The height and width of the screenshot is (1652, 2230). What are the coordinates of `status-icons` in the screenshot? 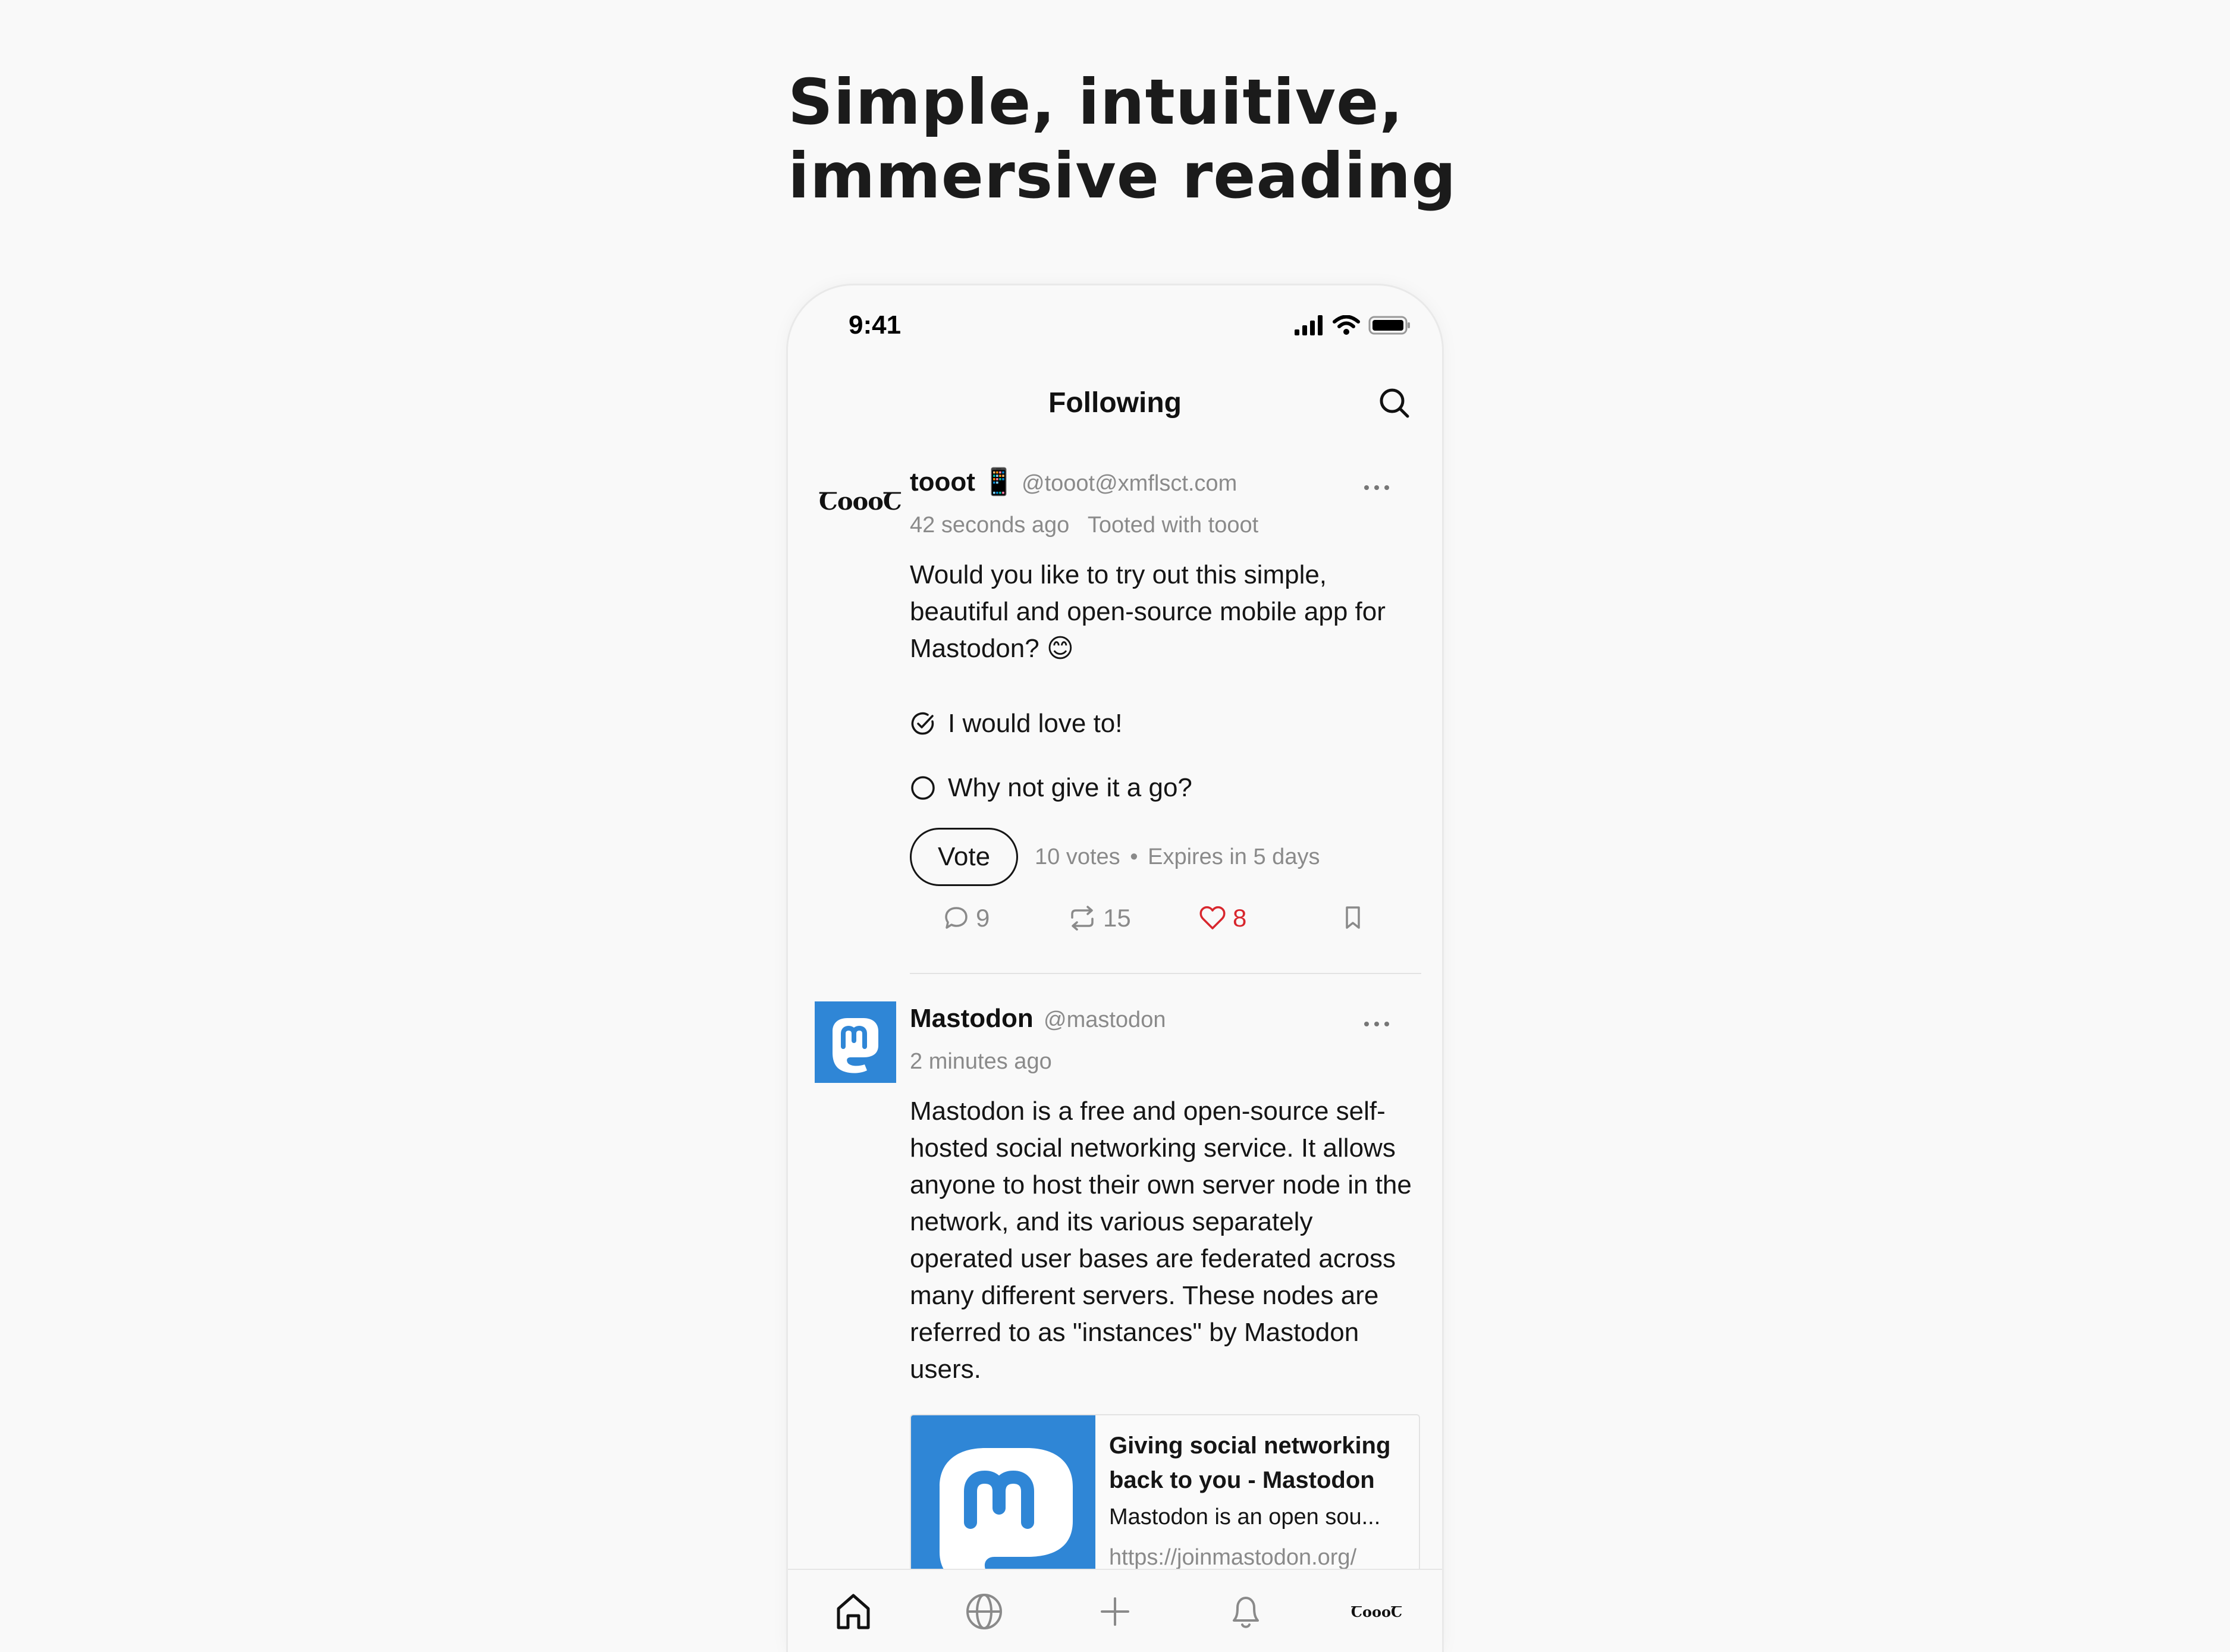 It's located at (1353, 325).